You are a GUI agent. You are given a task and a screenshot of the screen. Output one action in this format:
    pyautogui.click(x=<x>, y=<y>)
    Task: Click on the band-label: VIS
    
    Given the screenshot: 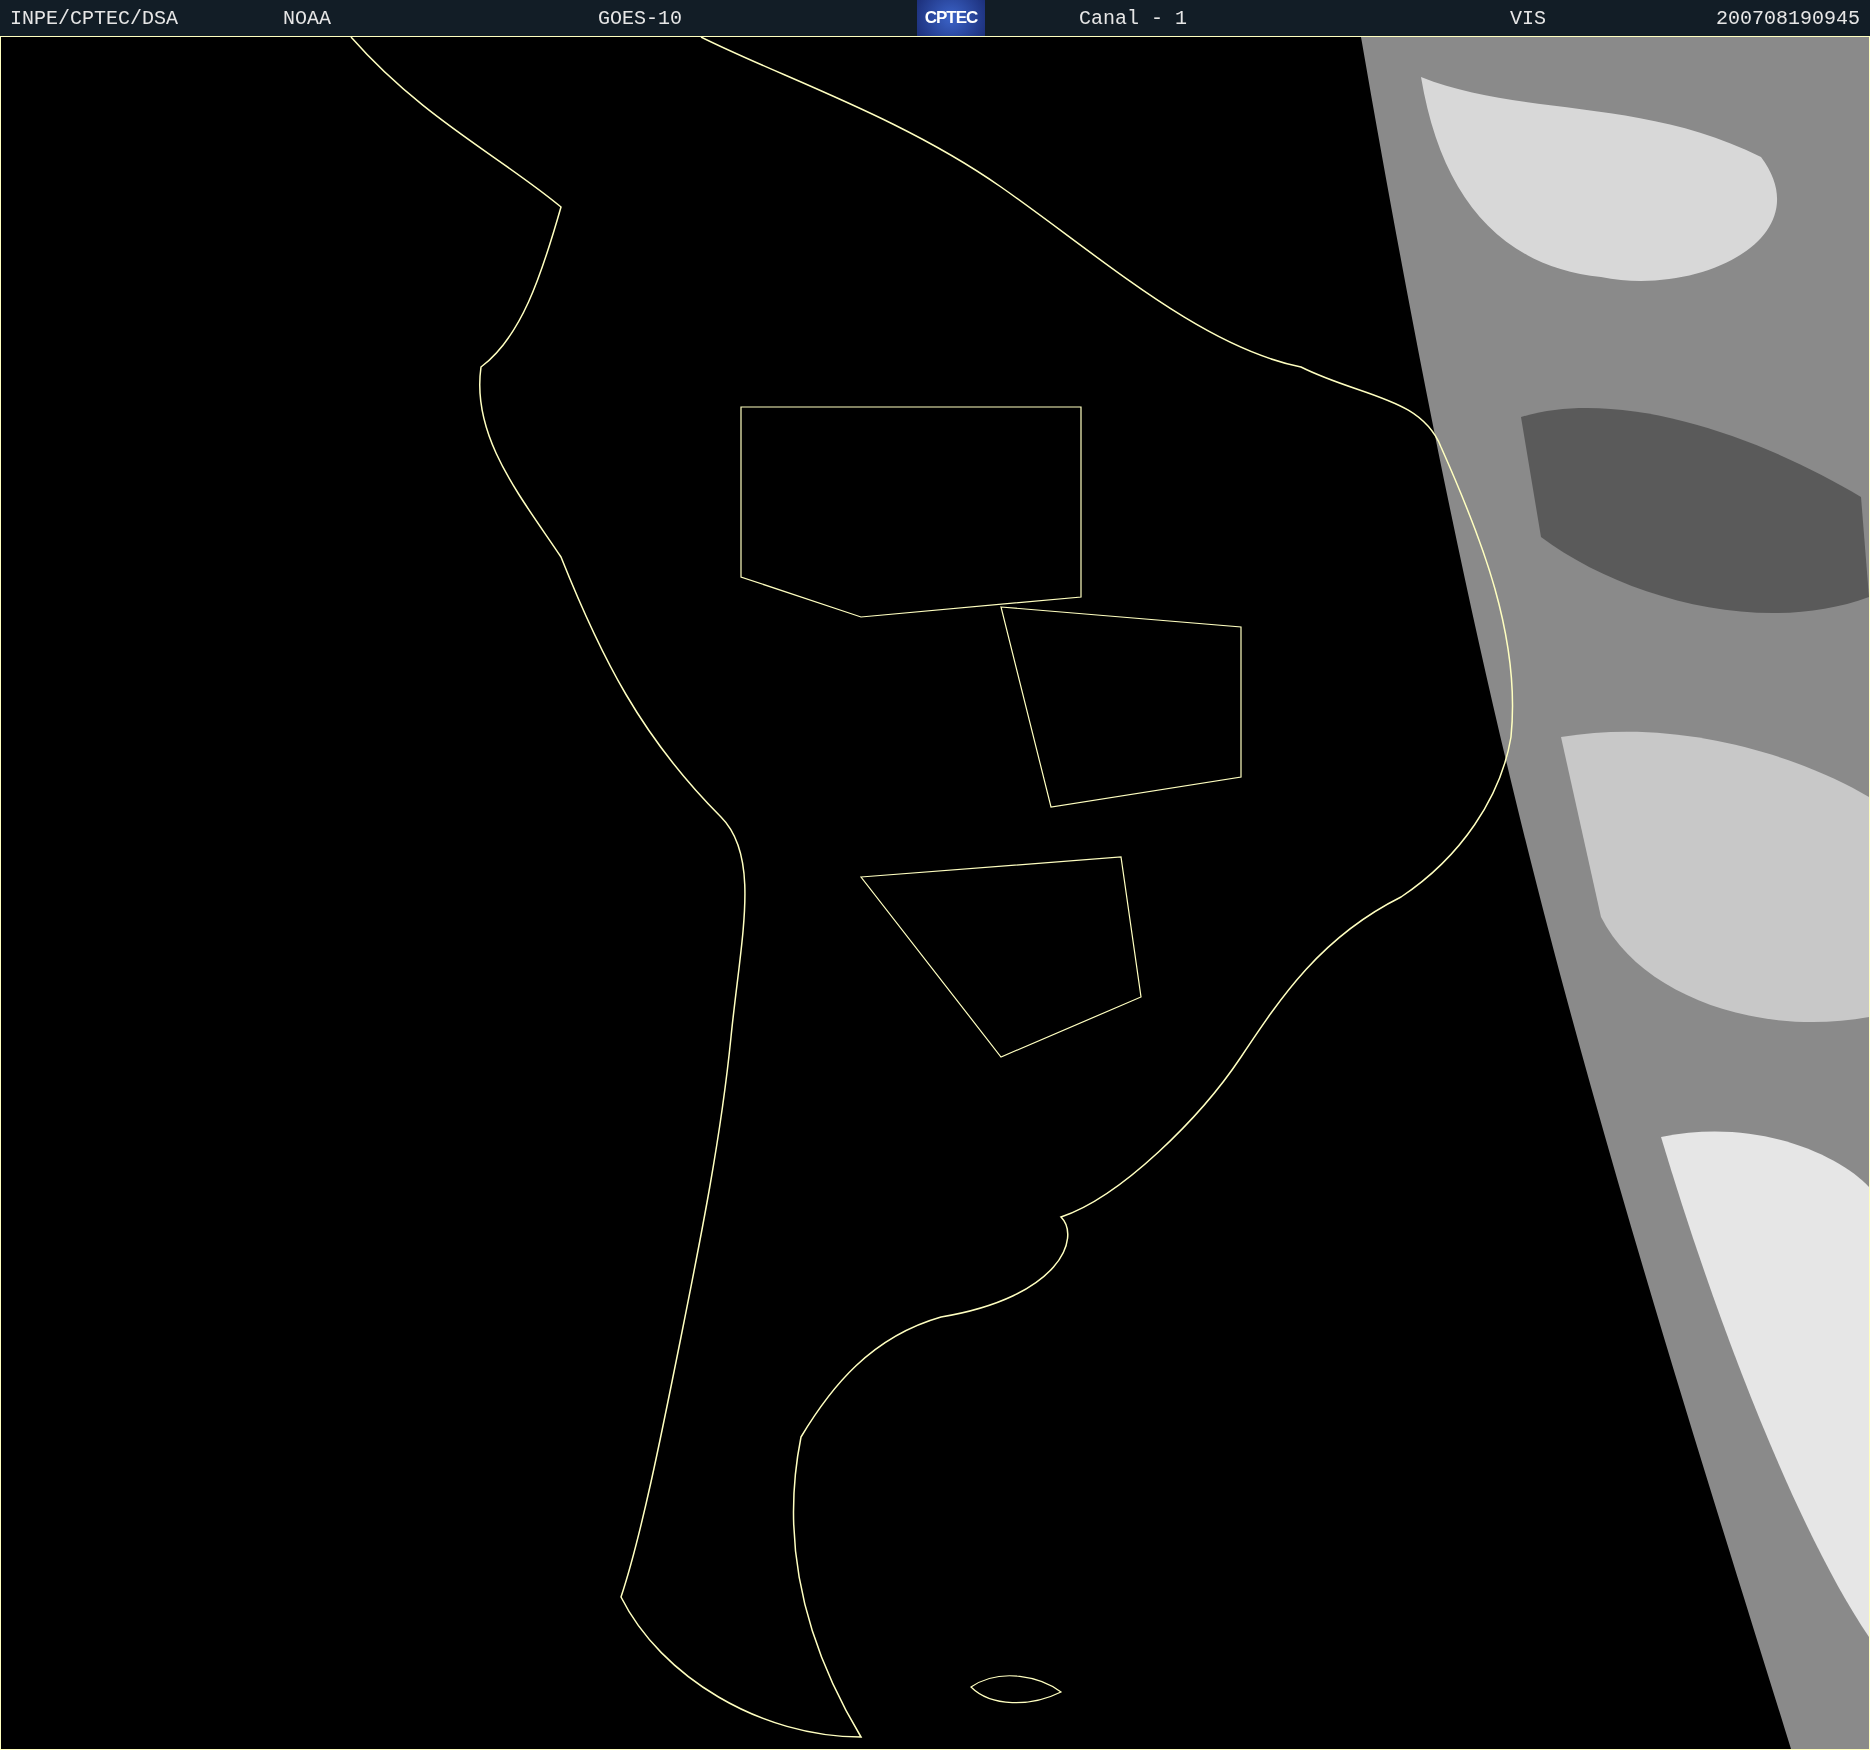 What is the action you would take?
    pyautogui.click(x=1528, y=18)
    